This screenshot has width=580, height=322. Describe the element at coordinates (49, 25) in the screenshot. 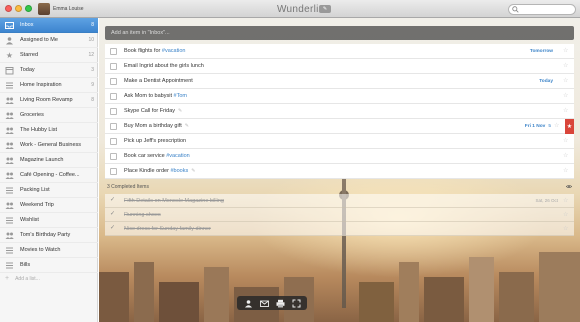

I see `sidebar-item-inbox: Inbox 8` at that location.